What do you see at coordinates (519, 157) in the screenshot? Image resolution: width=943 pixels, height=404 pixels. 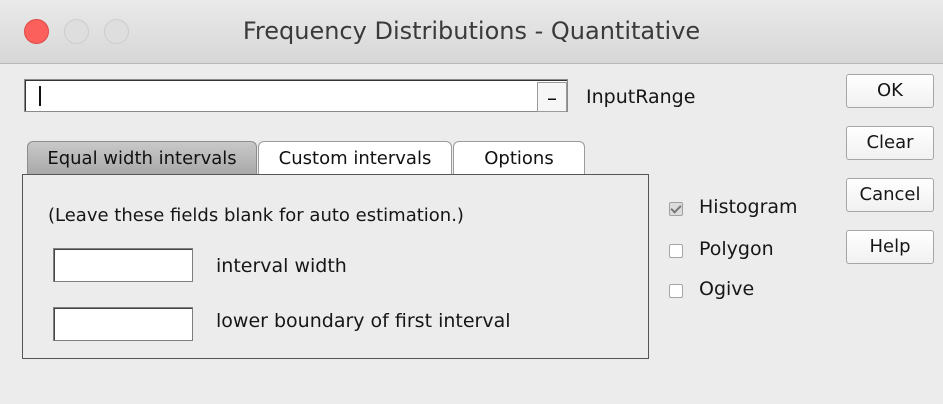 I see `tab-options: Options` at bounding box center [519, 157].